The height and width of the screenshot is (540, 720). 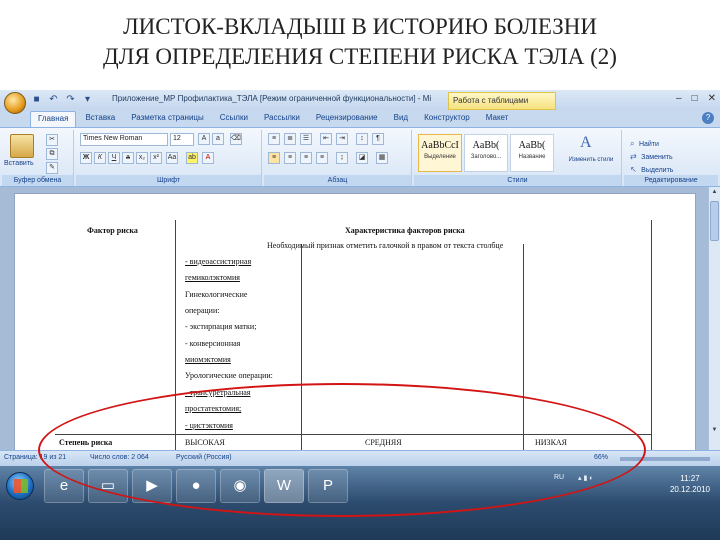 What do you see at coordinates (328, 486) in the screenshot?
I see `powerpoint-taskbar-icon: P` at bounding box center [328, 486].